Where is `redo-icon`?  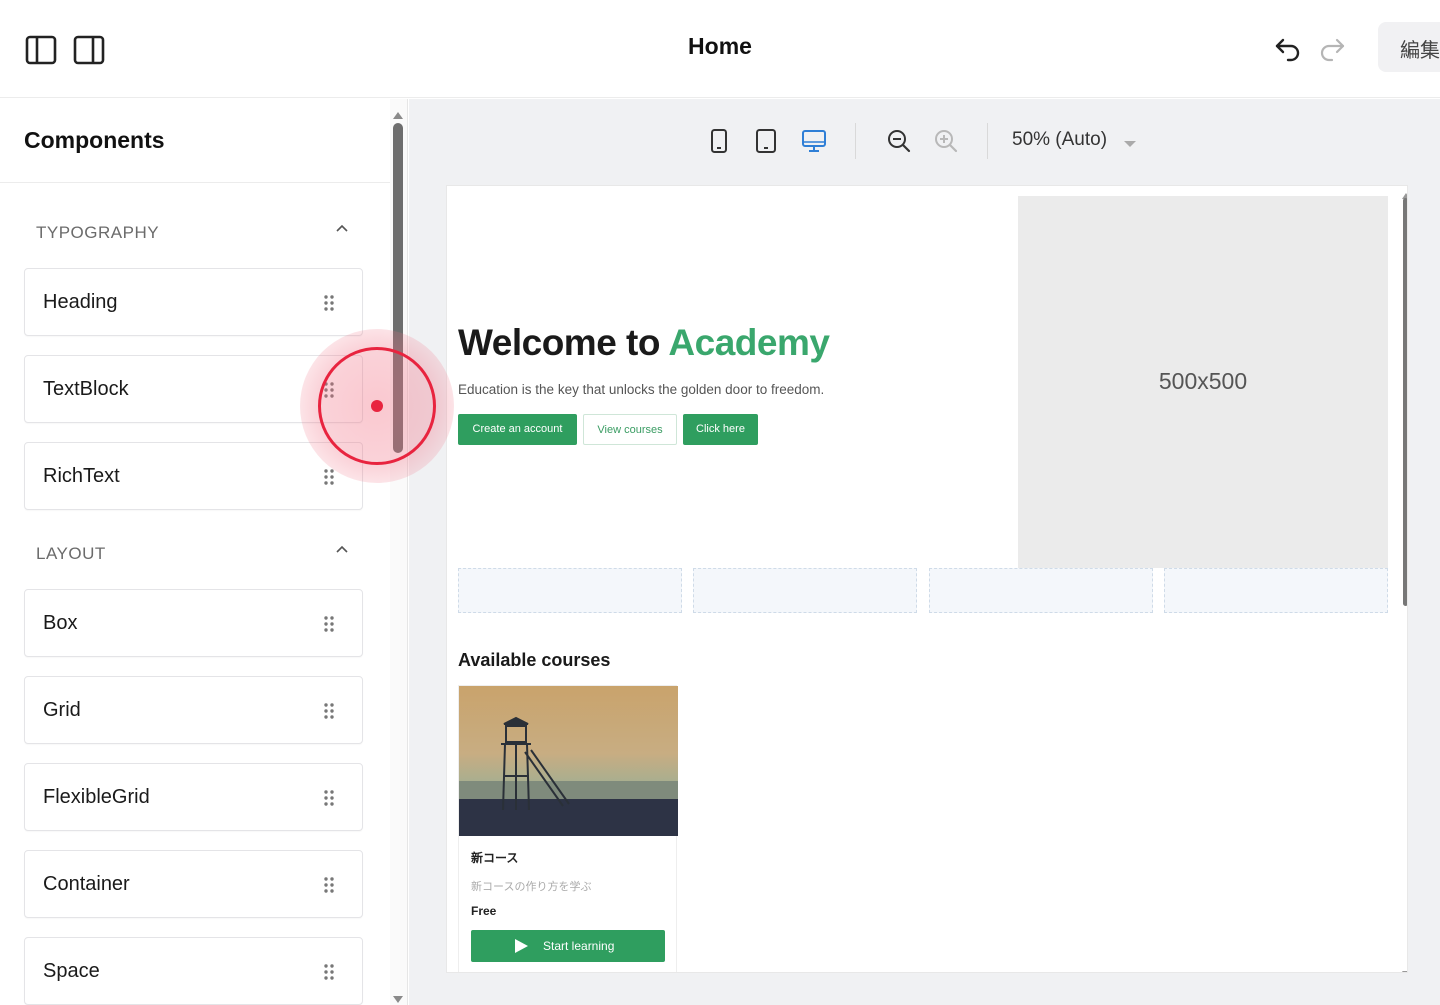
redo-icon is located at coordinates (1332, 48).